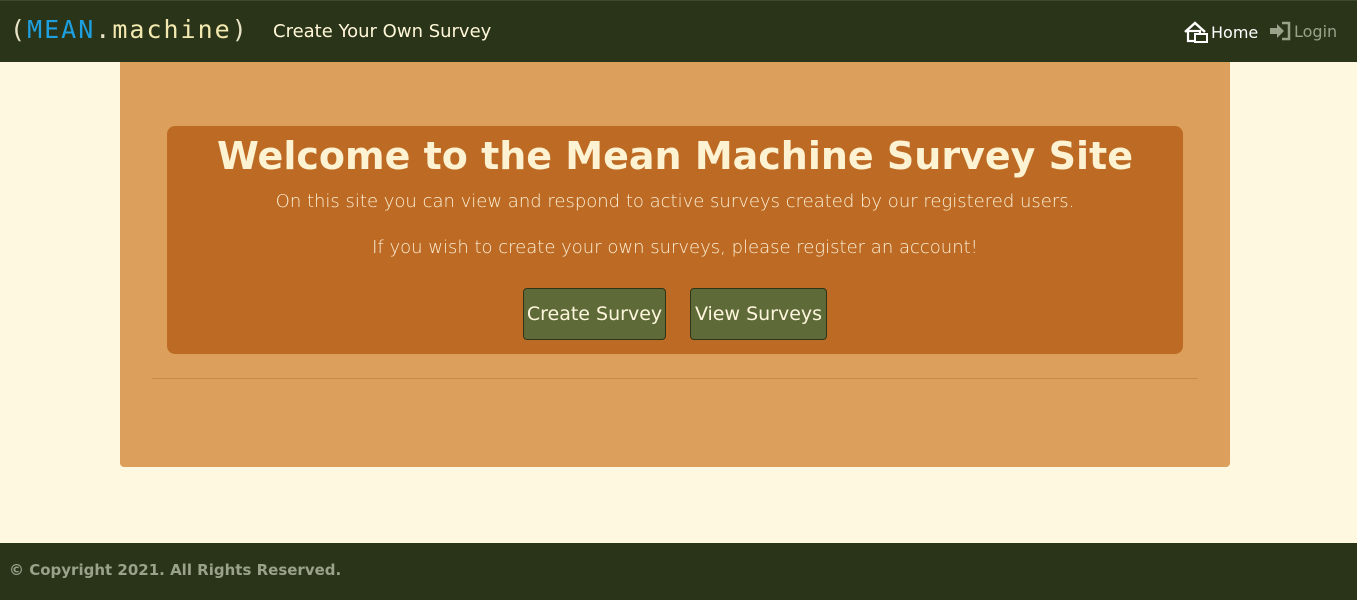  What do you see at coordinates (19, 29) in the screenshot?
I see `brand-open-paren: (` at bounding box center [19, 29].